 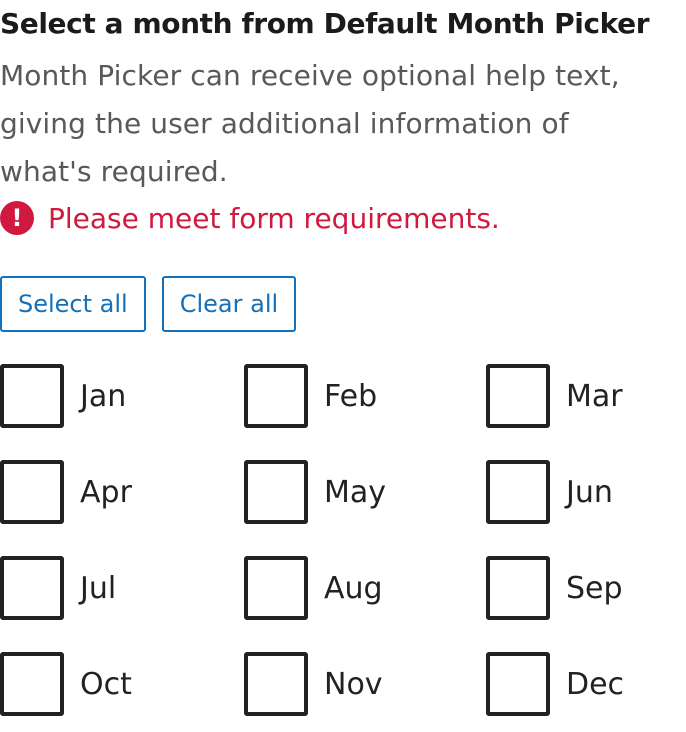 I want to click on month-option-may: May, so click(x=315, y=492).